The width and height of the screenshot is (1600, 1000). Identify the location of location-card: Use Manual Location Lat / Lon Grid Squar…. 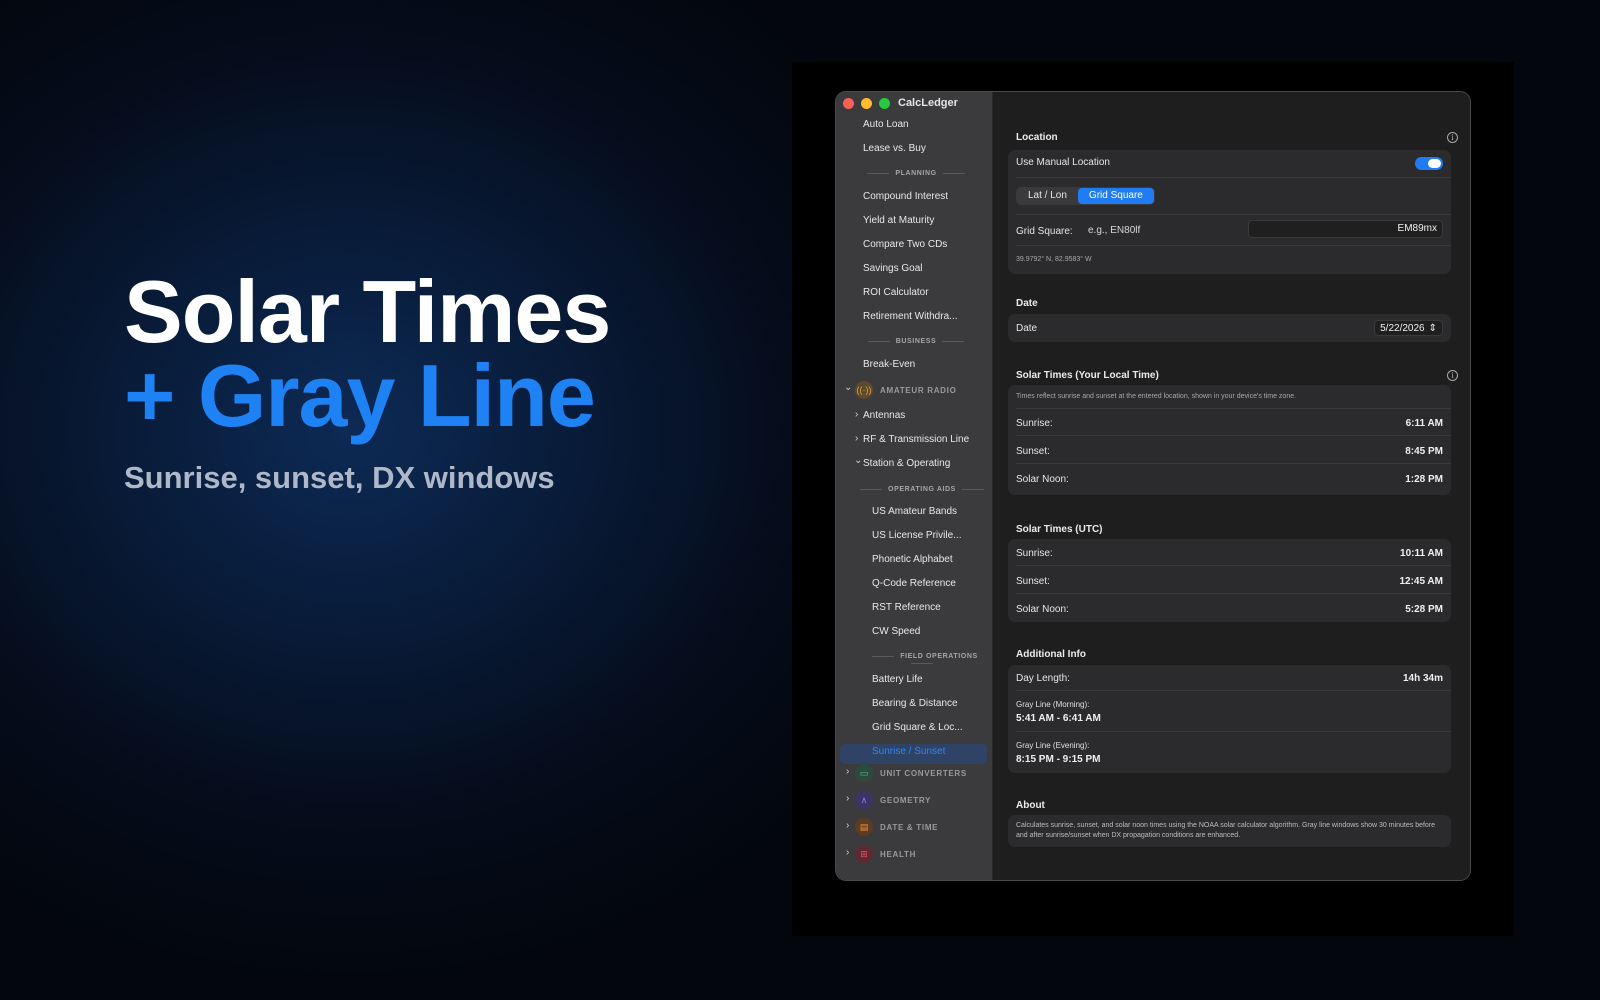
(1229, 212).